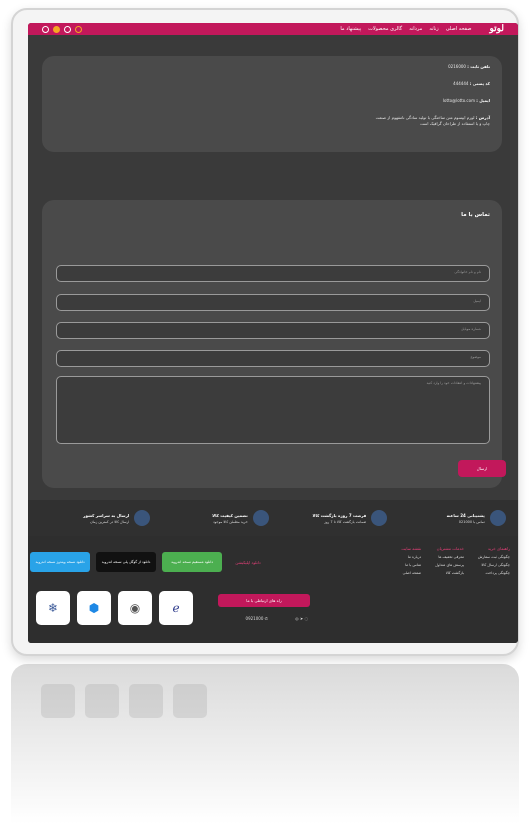  Describe the element at coordinates (272, 100) in the screenshot. I see `email-row: ایمیل : lotto@lotto.com` at that location.